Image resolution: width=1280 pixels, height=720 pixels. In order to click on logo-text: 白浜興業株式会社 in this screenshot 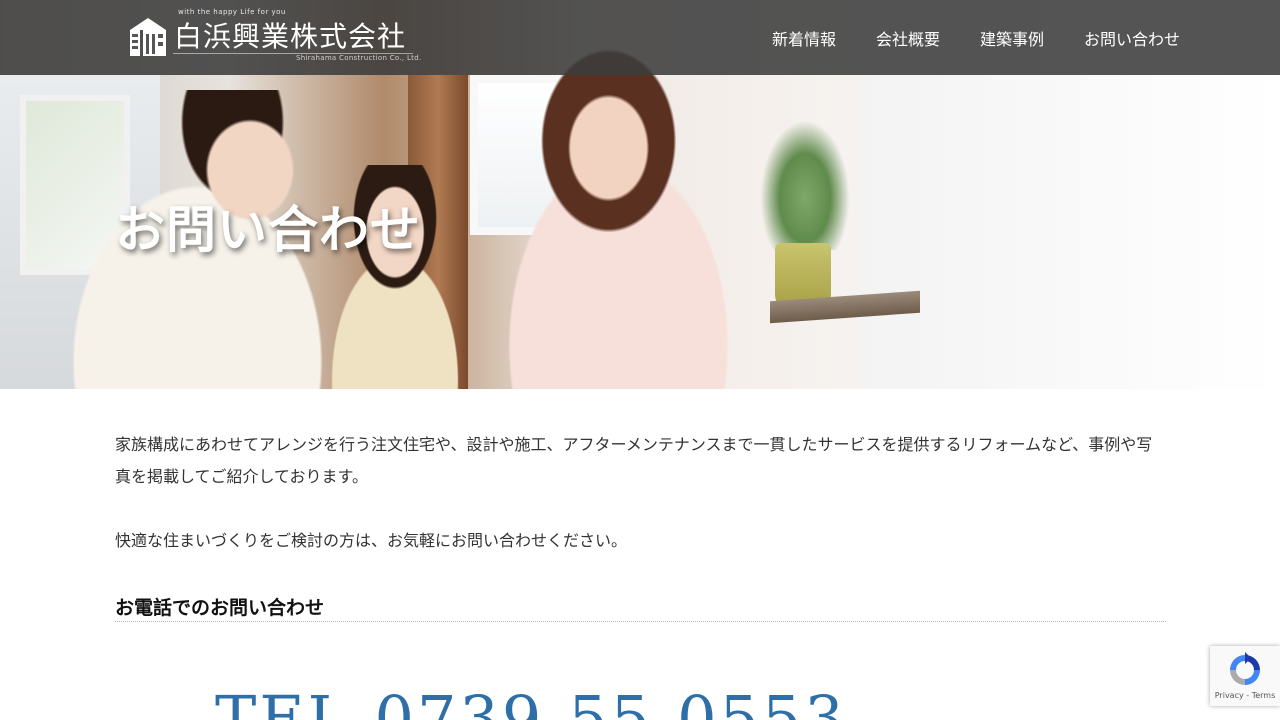, I will do `click(290, 36)`.